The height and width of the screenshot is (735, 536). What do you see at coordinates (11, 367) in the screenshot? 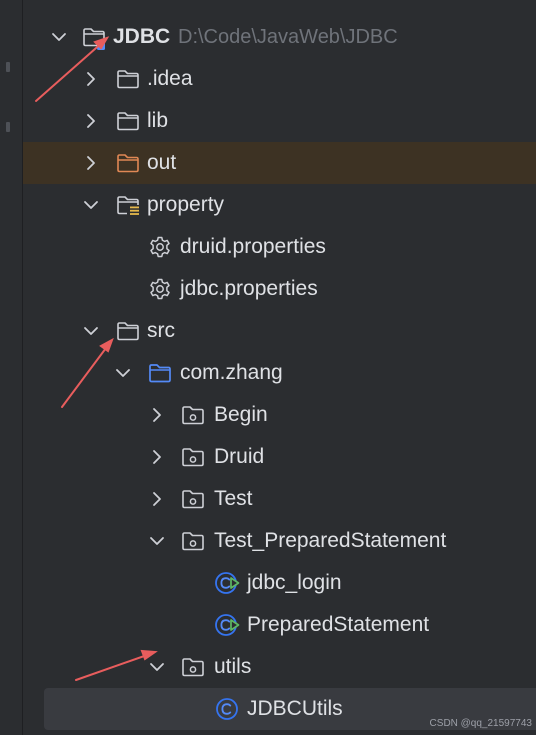
I see `tool-window-strip` at bounding box center [11, 367].